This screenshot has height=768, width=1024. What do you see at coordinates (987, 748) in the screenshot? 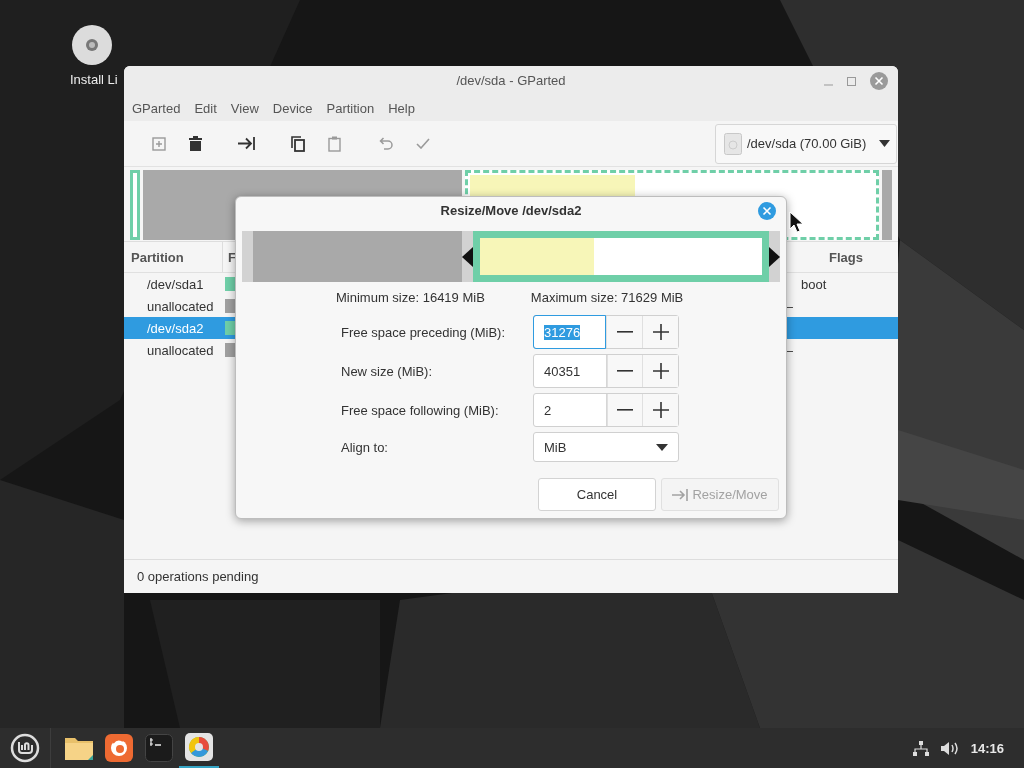
I see `clock: 14:16` at bounding box center [987, 748].